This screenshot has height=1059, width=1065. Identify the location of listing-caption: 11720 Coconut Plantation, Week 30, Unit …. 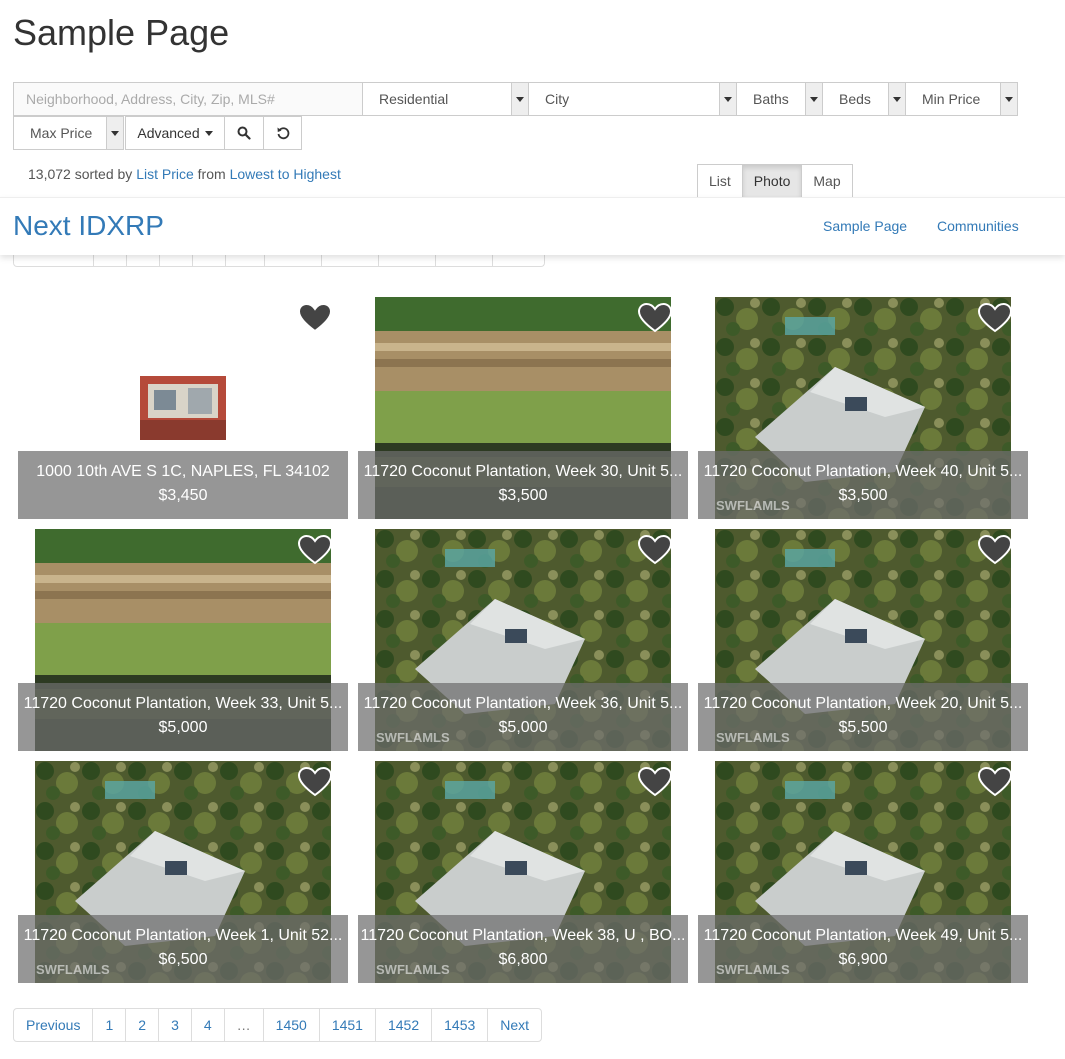
(523, 485).